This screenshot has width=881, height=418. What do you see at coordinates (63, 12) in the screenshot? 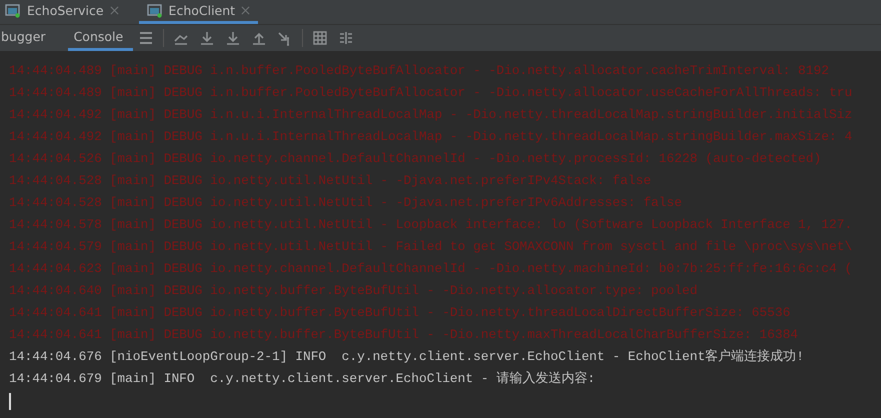
I see `run-tab: EchoService` at bounding box center [63, 12].